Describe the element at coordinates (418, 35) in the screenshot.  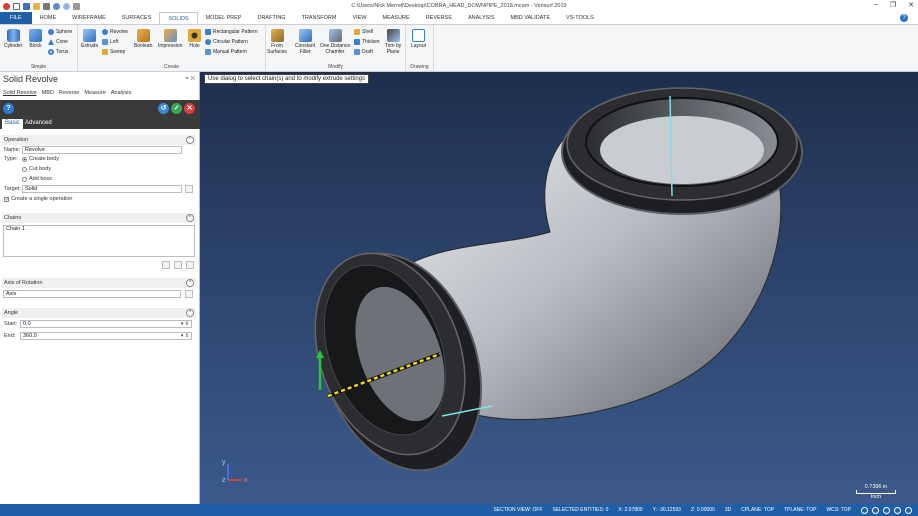
I see `layout-icon` at that location.